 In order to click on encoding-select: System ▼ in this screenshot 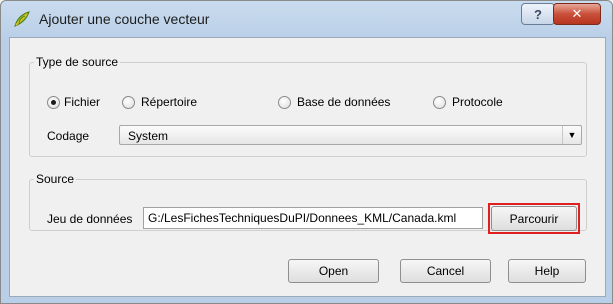, I will do `click(350, 135)`.